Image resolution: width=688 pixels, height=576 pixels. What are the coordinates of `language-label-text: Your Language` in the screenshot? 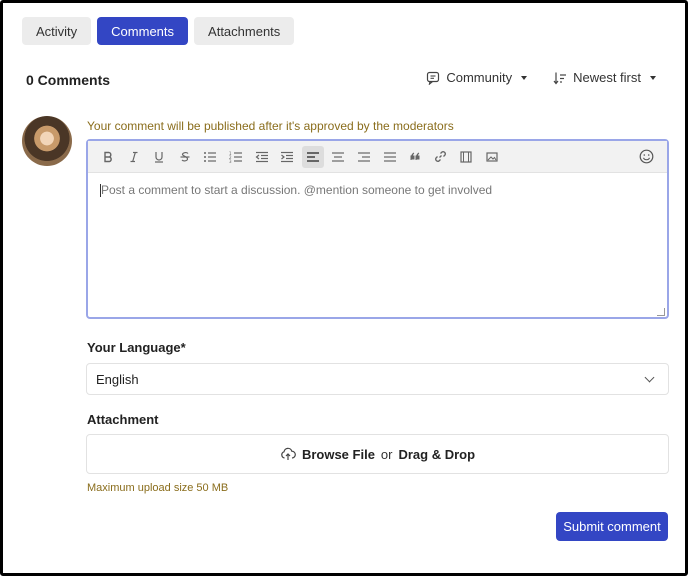 It's located at (134, 347).